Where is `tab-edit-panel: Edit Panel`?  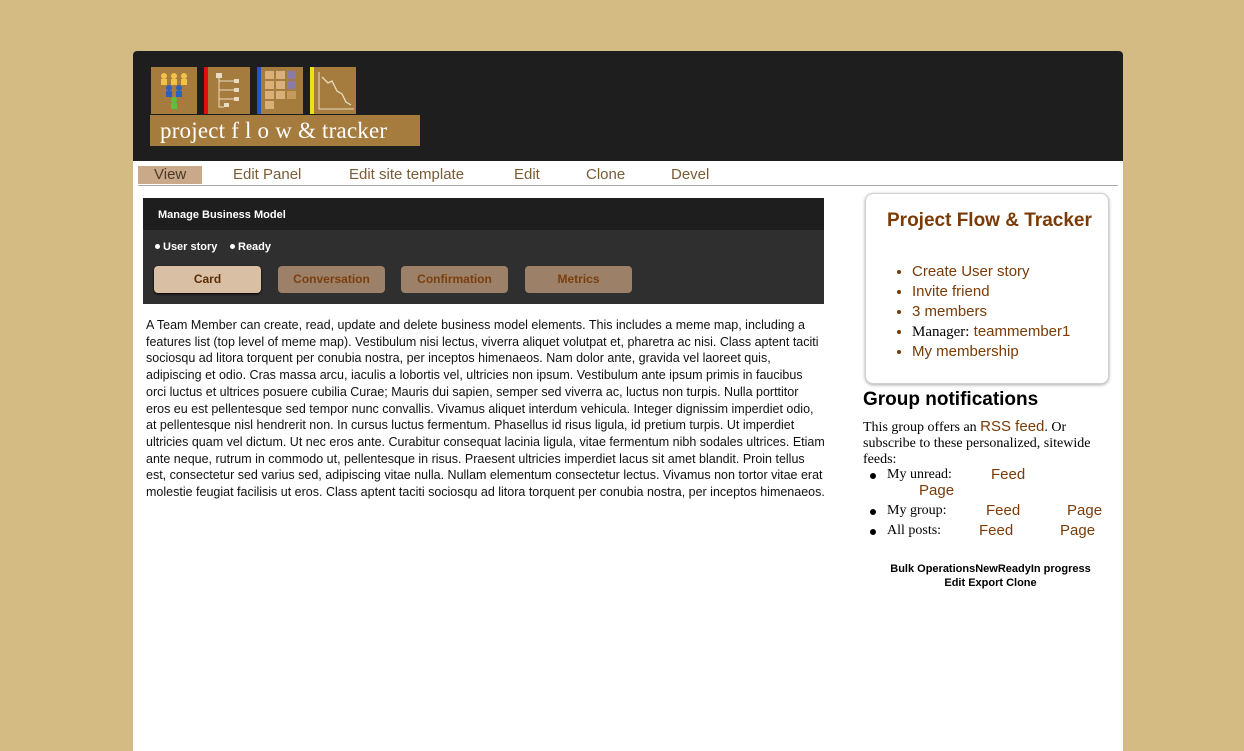 tab-edit-panel: Edit Panel is located at coordinates (267, 175).